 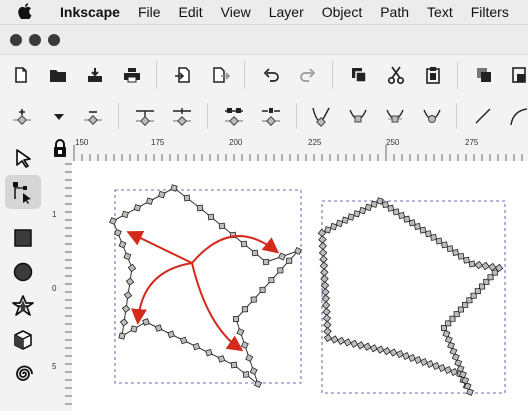 I want to click on menu-filters: Filters, so click(x=490, y=12).